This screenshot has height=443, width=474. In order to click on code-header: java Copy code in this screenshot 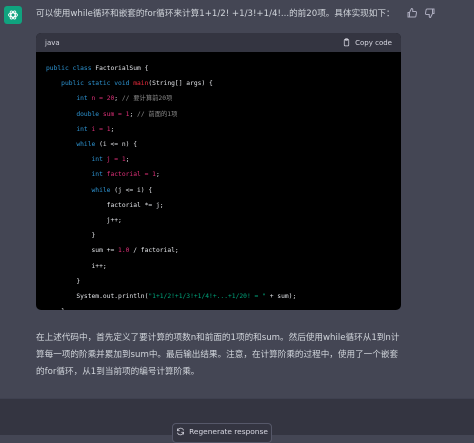, I will do `click(218, 42)`.